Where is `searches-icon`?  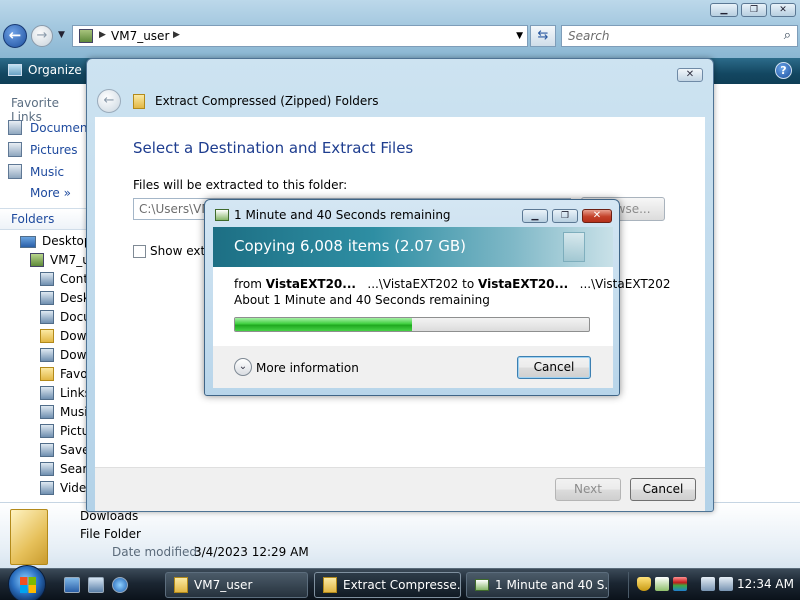
searches-icon is located at coordinates (47, 469).